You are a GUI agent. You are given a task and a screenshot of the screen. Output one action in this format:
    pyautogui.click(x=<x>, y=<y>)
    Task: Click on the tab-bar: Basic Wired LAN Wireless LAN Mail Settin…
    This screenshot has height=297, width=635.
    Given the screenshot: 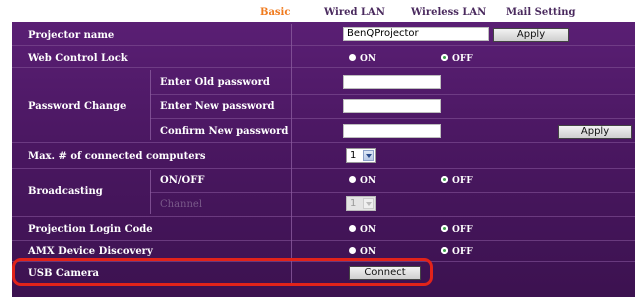 What is the action you would take?
    pyautogui.click(x=317, y=10)
    